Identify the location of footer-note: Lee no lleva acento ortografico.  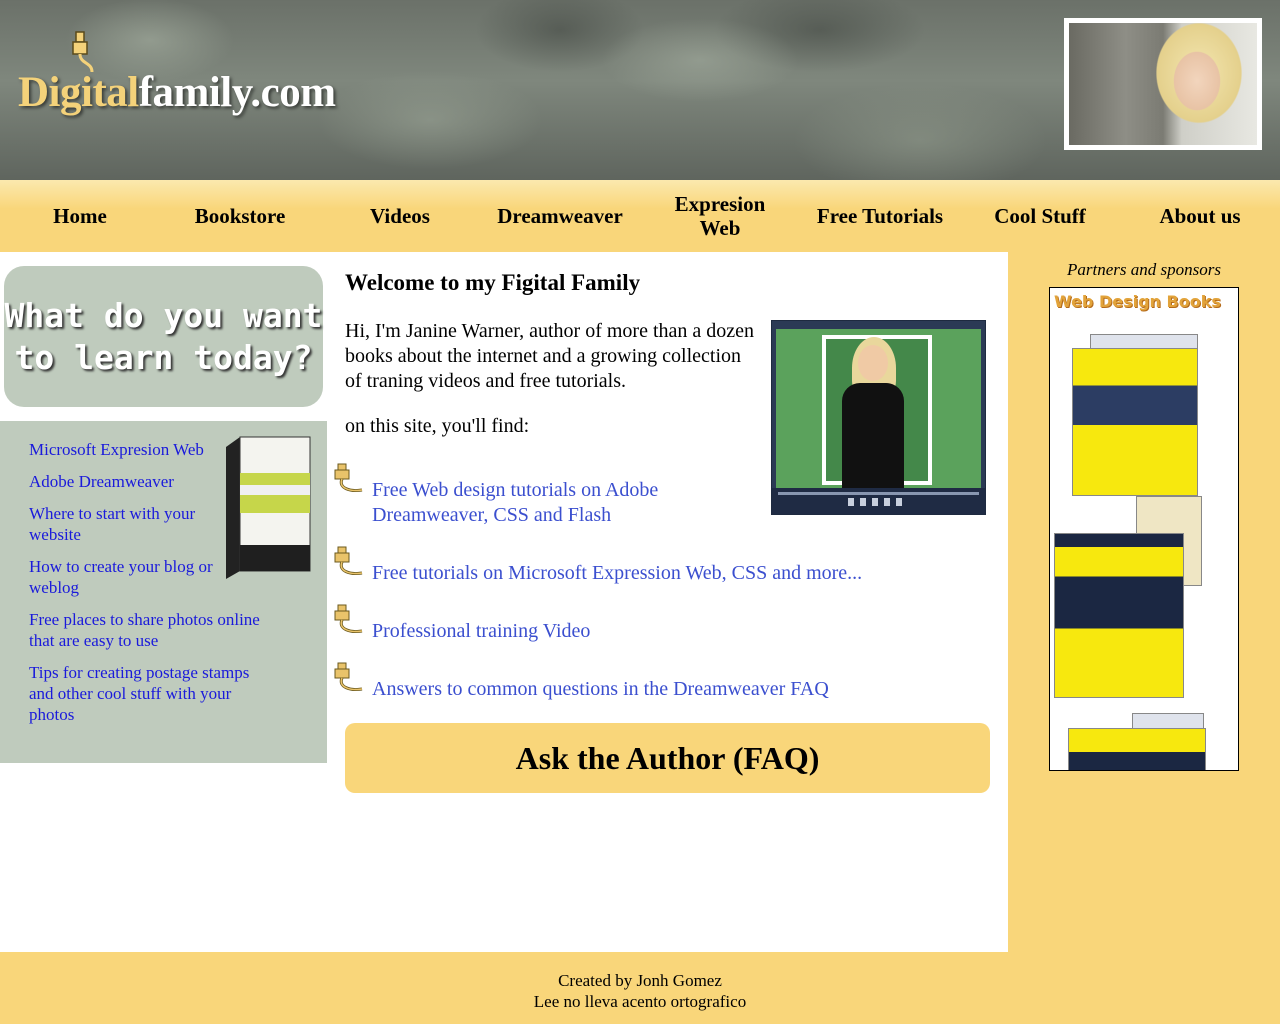
(640, 1001).